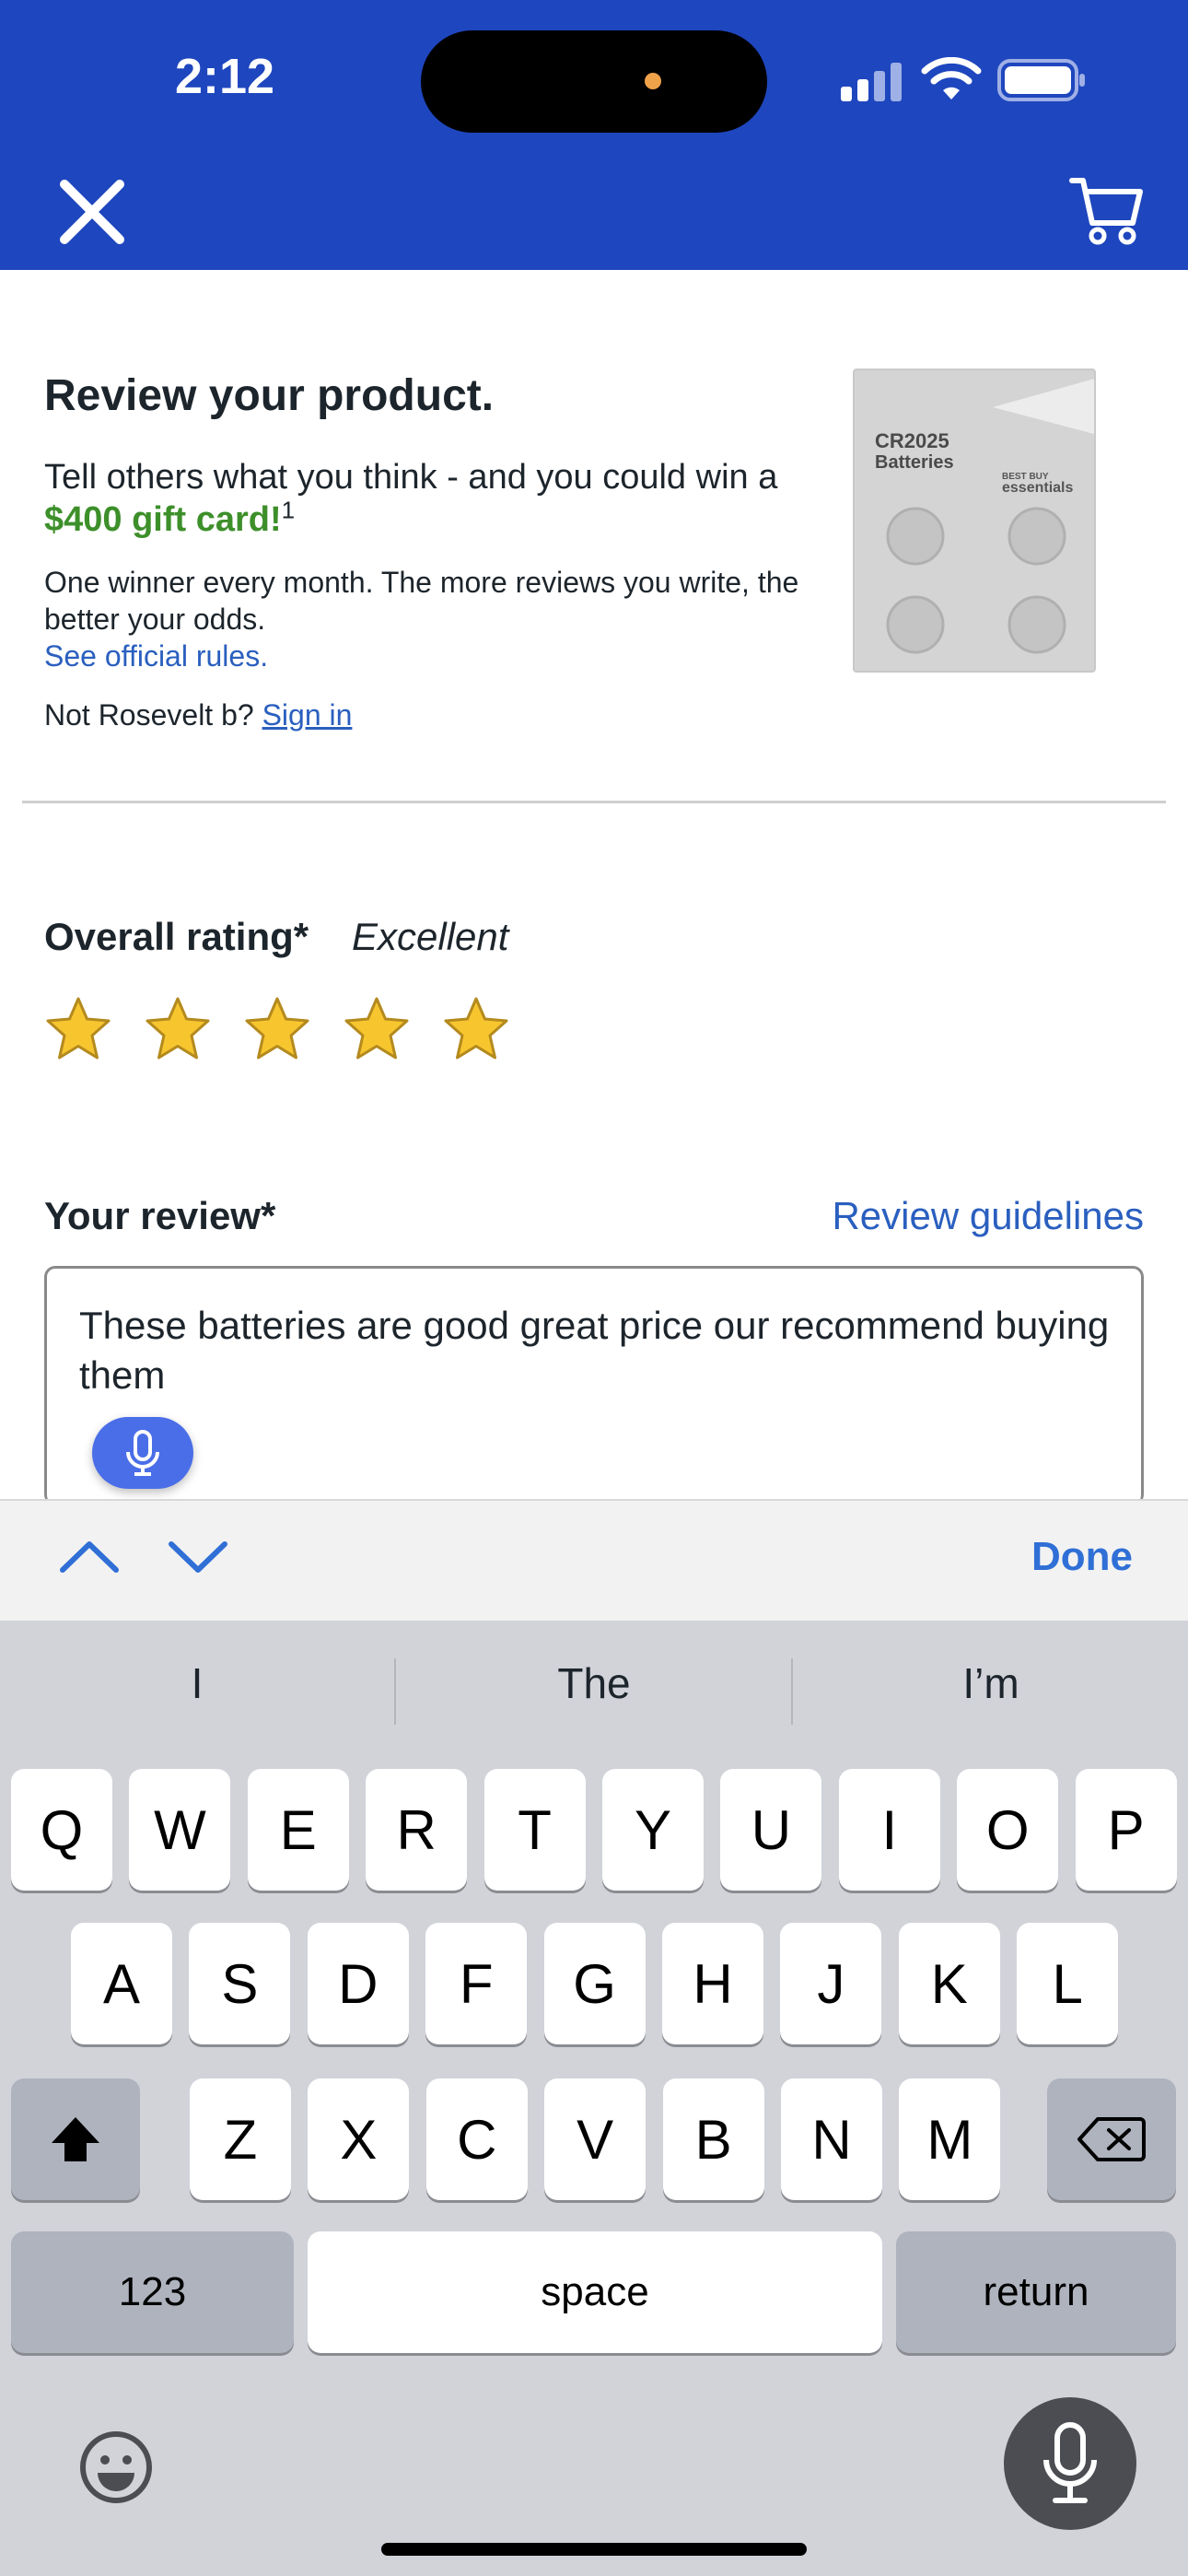  What do you see at coordinates (1068, 1983) in the screenshot?
I see `key-l: L` at bounding box center [1068, 1983].